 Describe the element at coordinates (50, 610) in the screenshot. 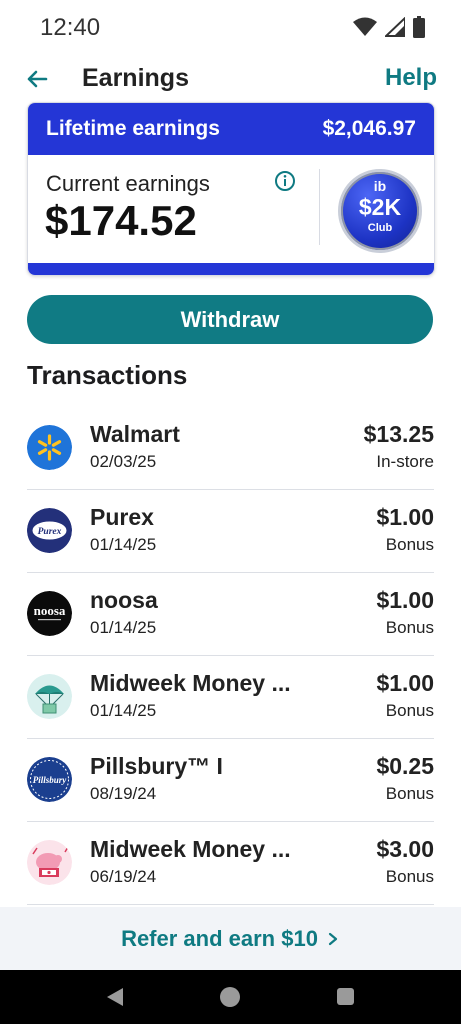

I see `noosa-logo-text: noosa` at that location.